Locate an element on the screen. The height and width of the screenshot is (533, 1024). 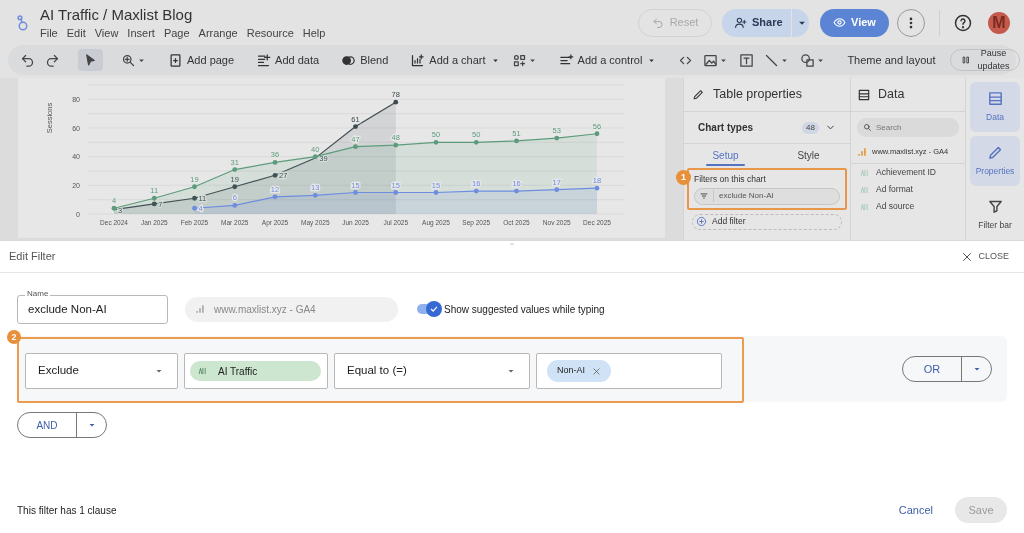
toolbar-button: Add data is located at coordinates (288, 60).